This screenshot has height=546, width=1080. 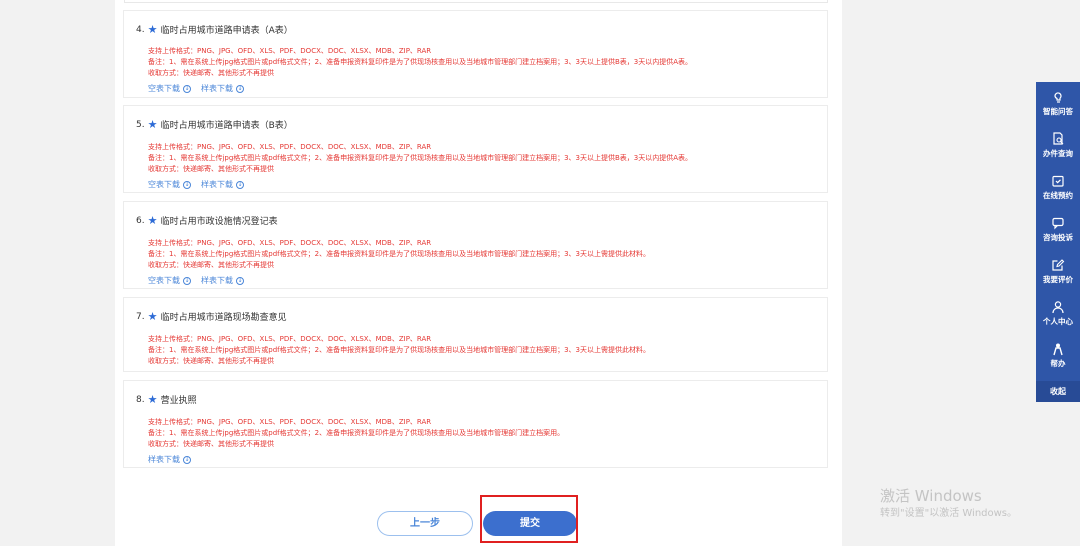 What do you see at coordinates (1058, 138) in the screenshot?
I see `document-search-icon` at bounding box center [1058, 138].